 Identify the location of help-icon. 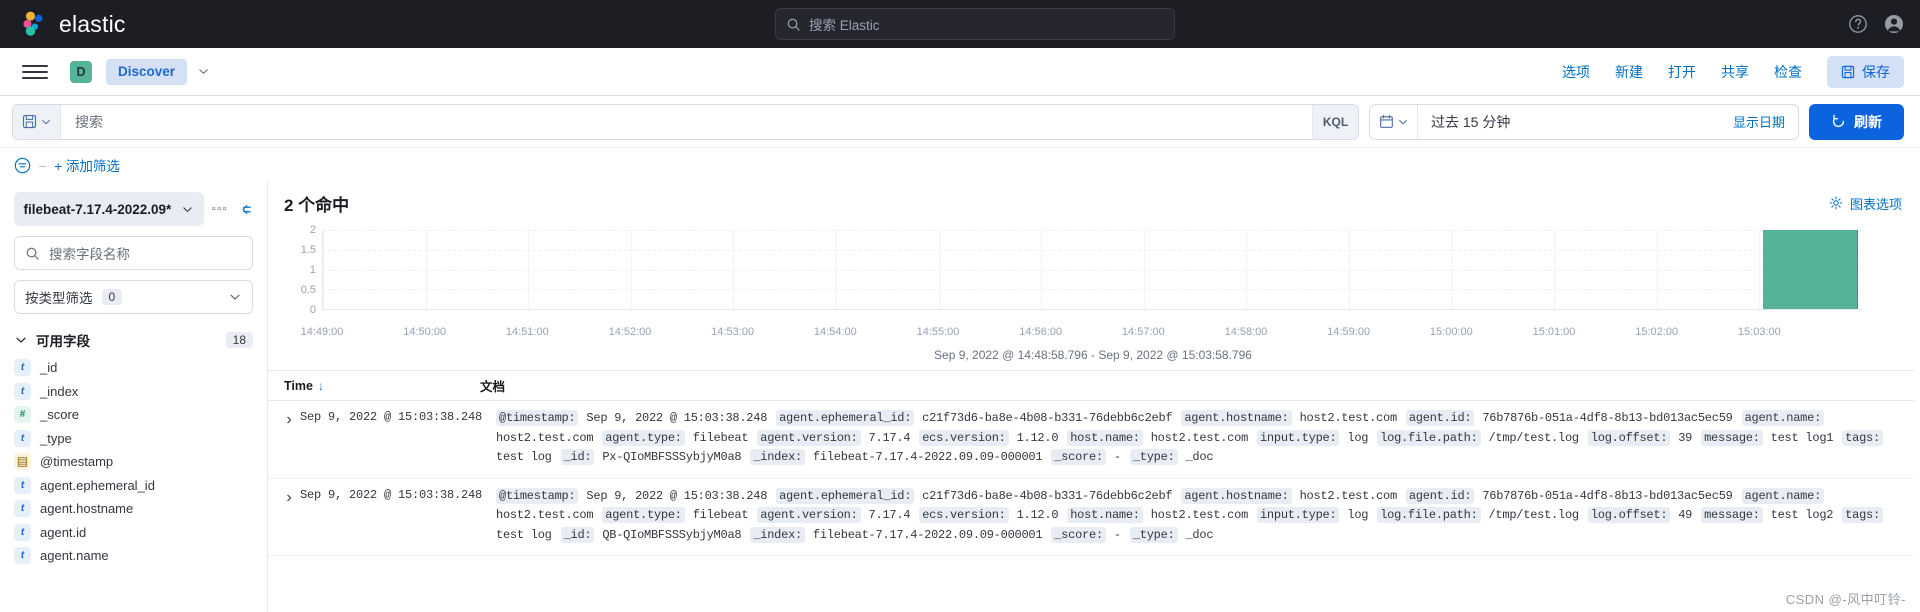
(1858, 24).